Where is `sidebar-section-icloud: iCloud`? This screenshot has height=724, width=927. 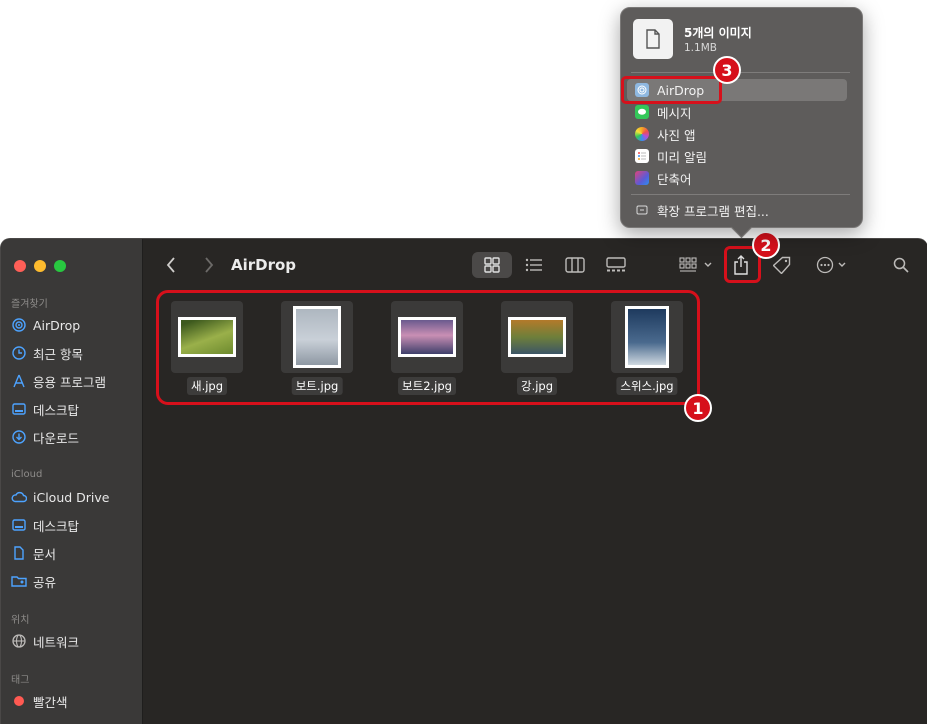 sidebar-section-icloud: iCloud is located at coordinates (27, 474).